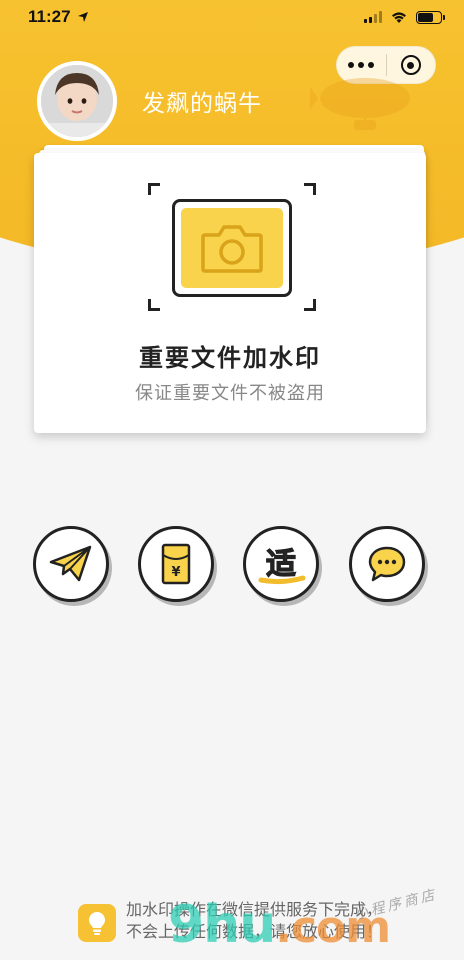 The image size is (464, 960). What do you see at coordinates (202, 103) in the screenshot?
I see `username: 发飙的蜗牛` at bounding box center [202, 103].